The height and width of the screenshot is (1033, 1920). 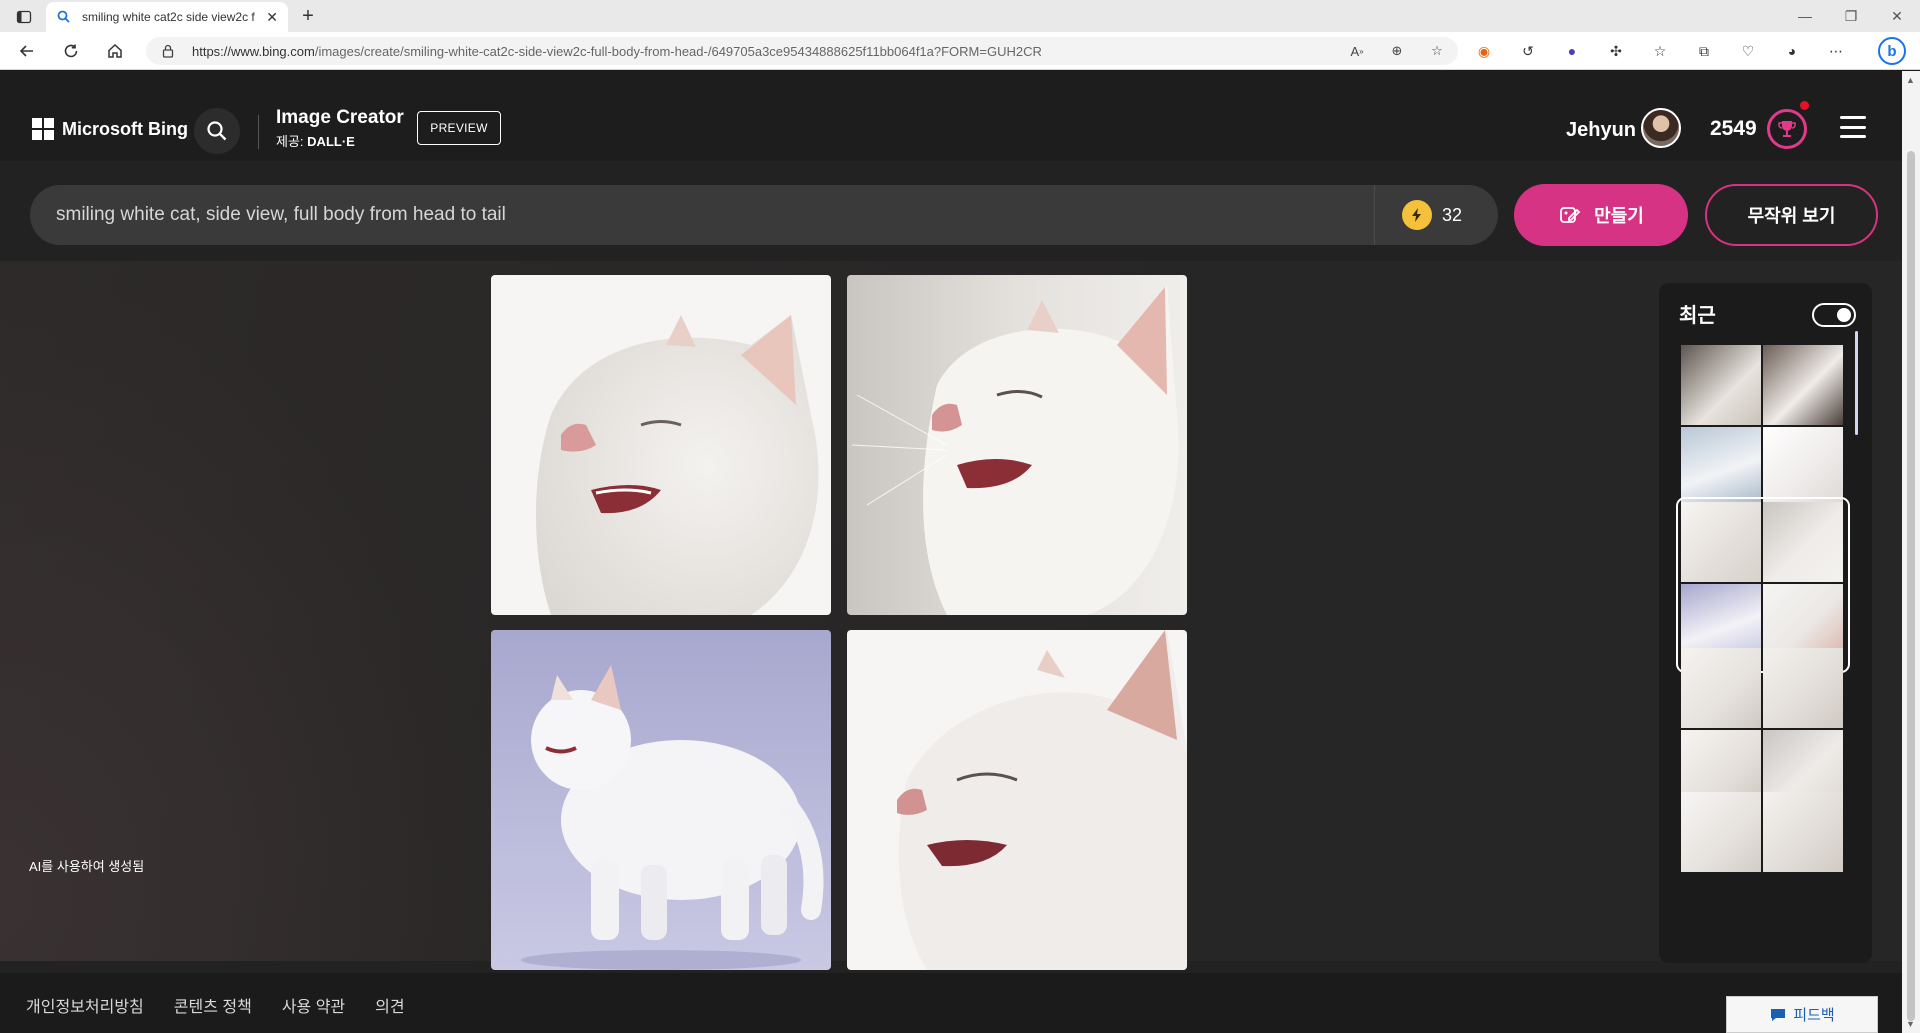 What do you see at coordinates (1814, 1015) in the screenshot?
I see `feedback-label: 피드백` at bounding box center [1814, 1015].